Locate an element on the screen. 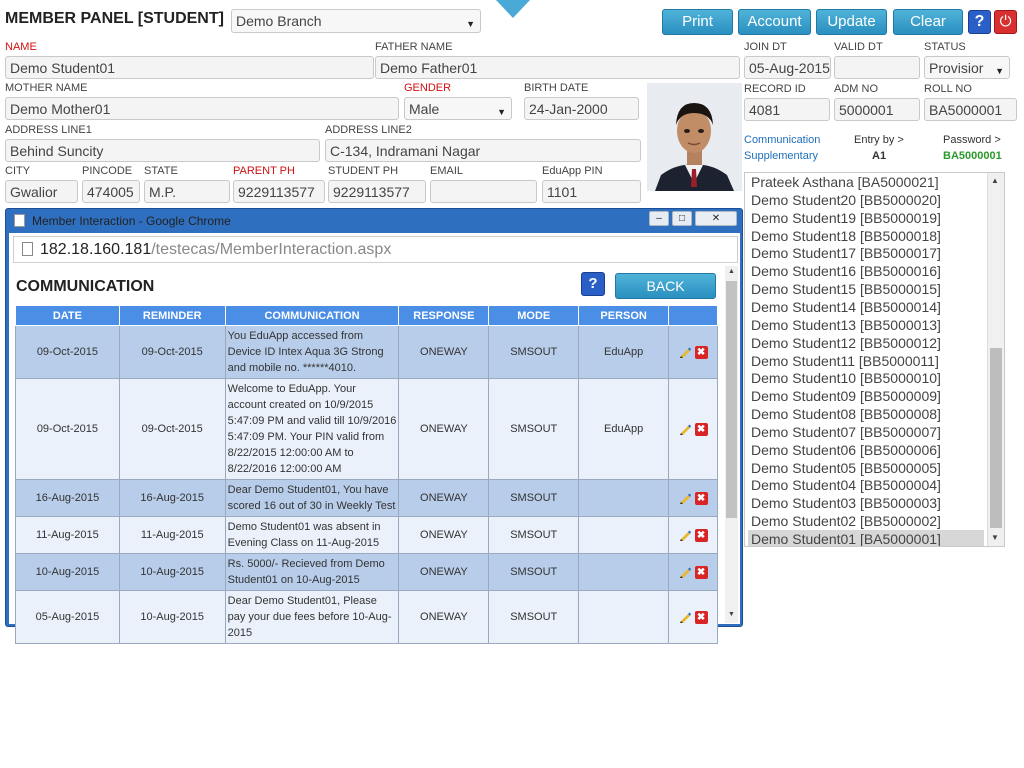 This screenshot has width=1024, height=768. update-button: Update is located at coordinates (851, 22).